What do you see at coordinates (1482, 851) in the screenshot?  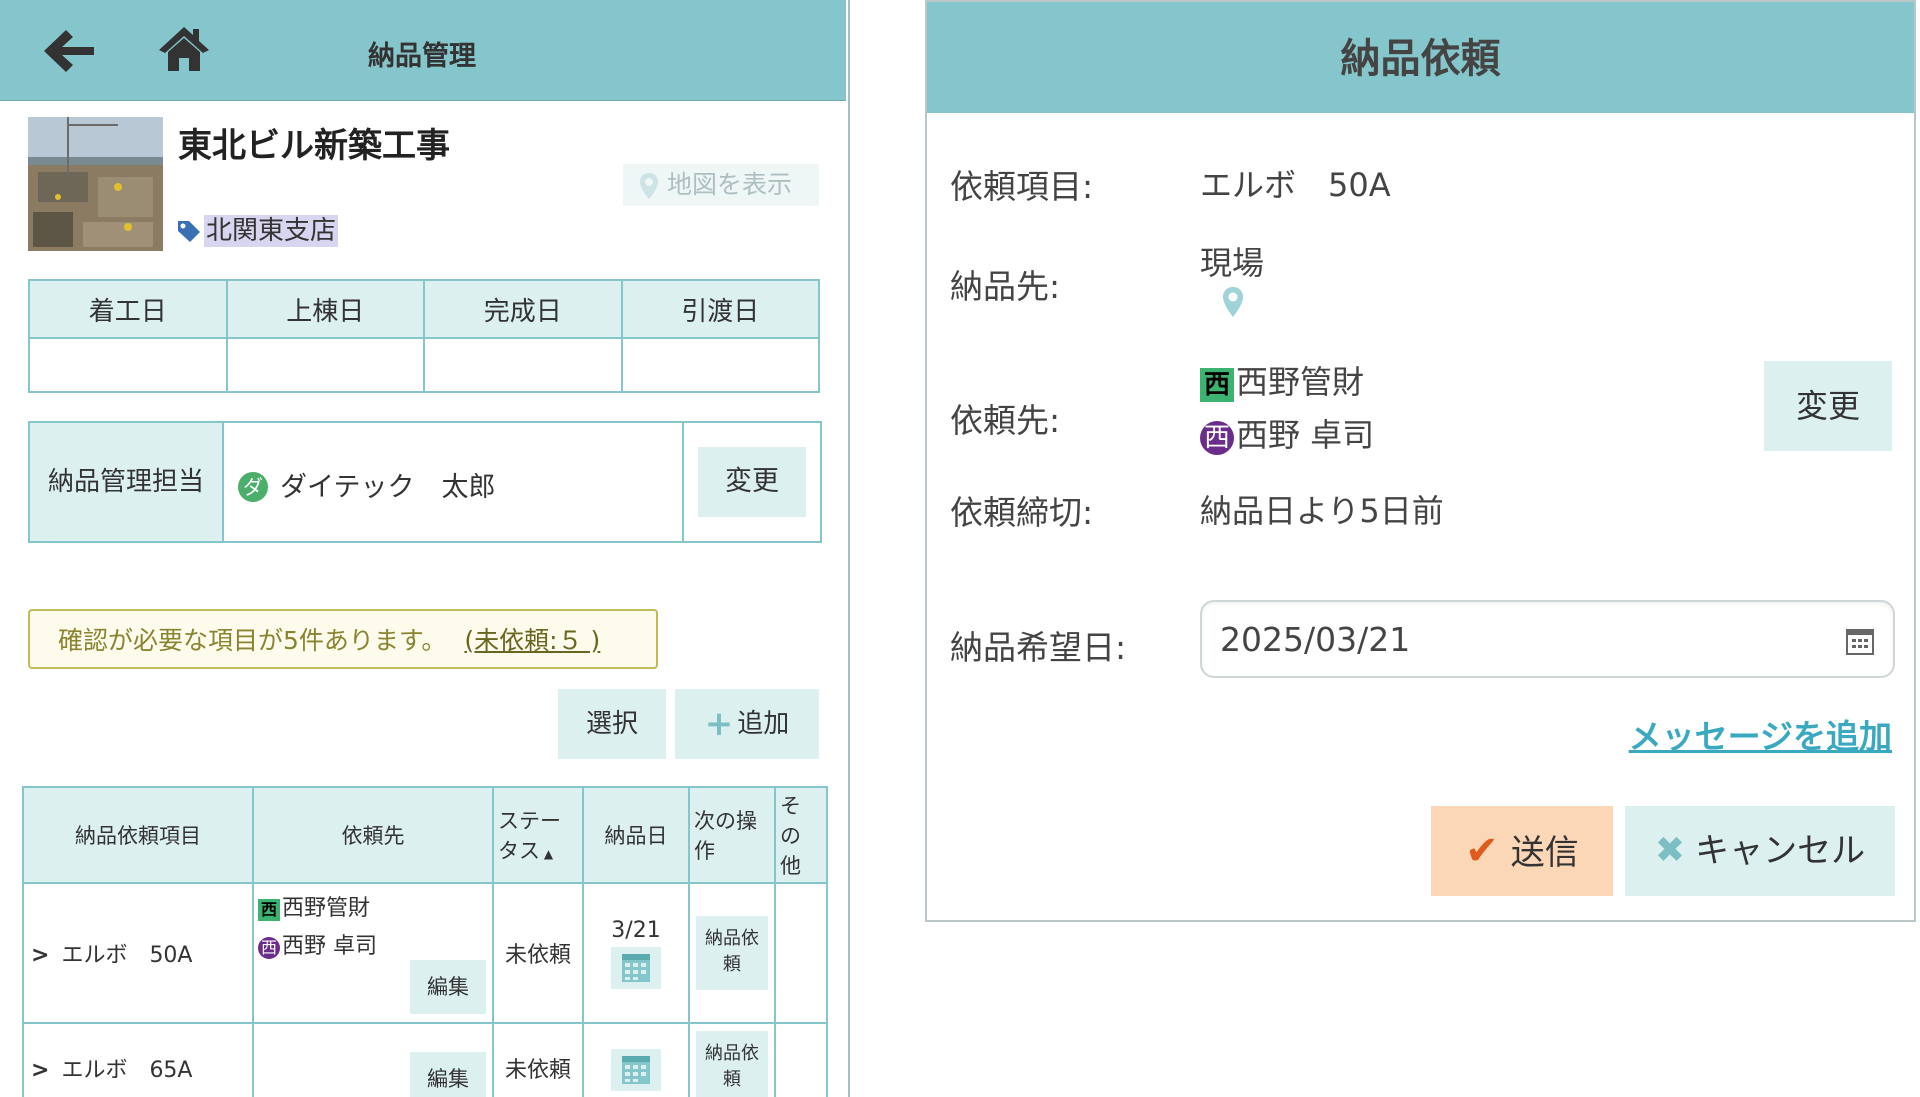 I see `check-icon: ✔` at bounding box center [1482, 851].